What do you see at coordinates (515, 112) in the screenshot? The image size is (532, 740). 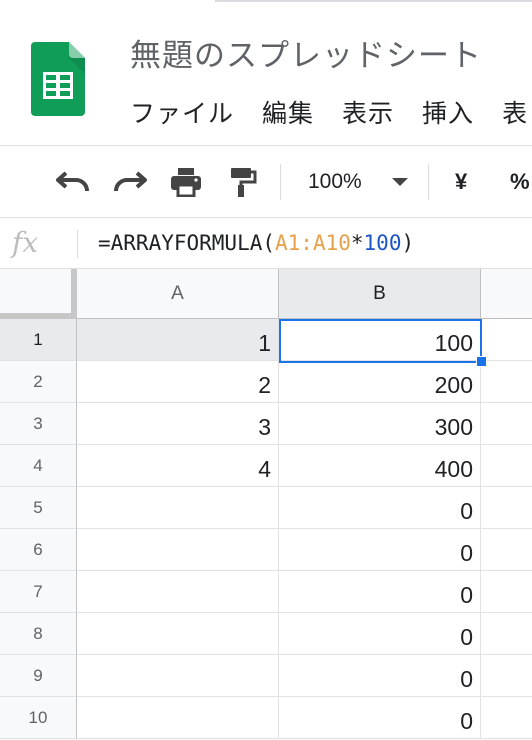 I see `menu-format: 表` at bounding box center [515, 112].